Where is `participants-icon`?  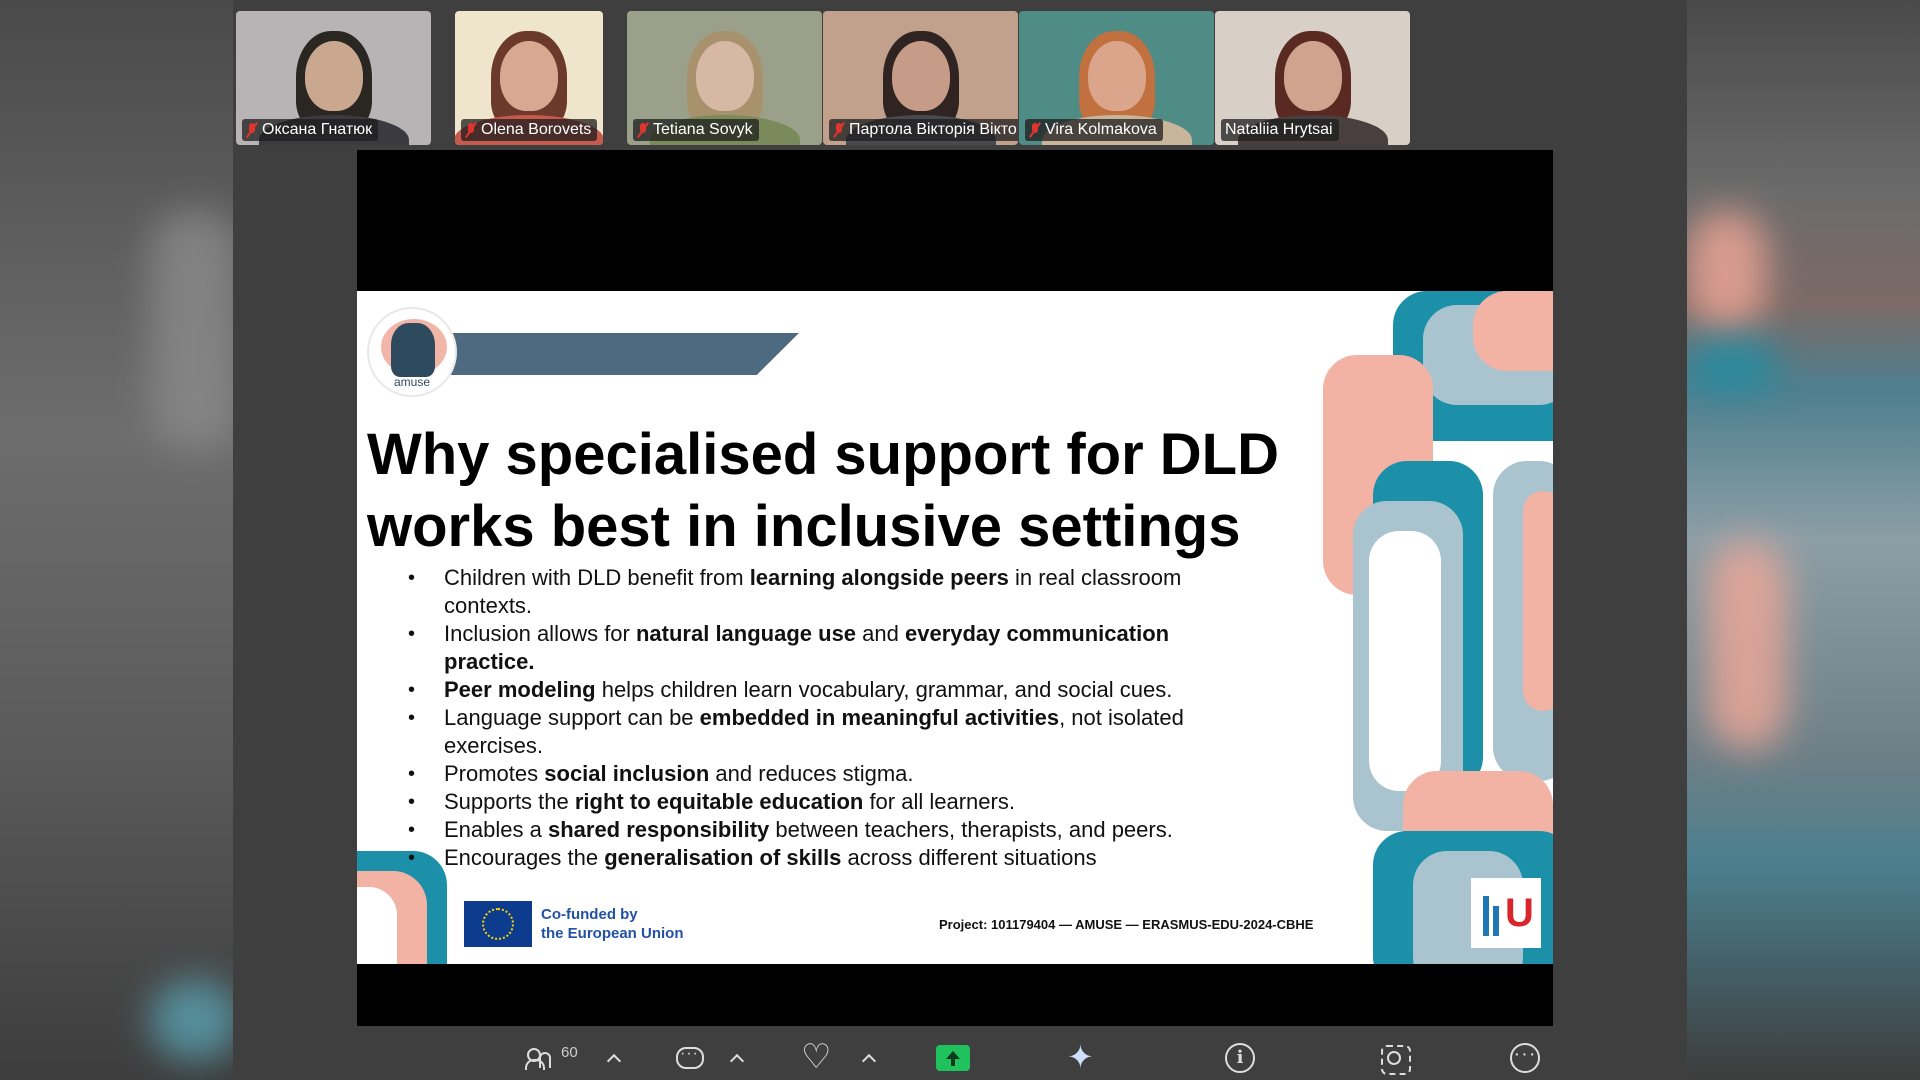 participants-icon is located at coordinates (539, 1058).